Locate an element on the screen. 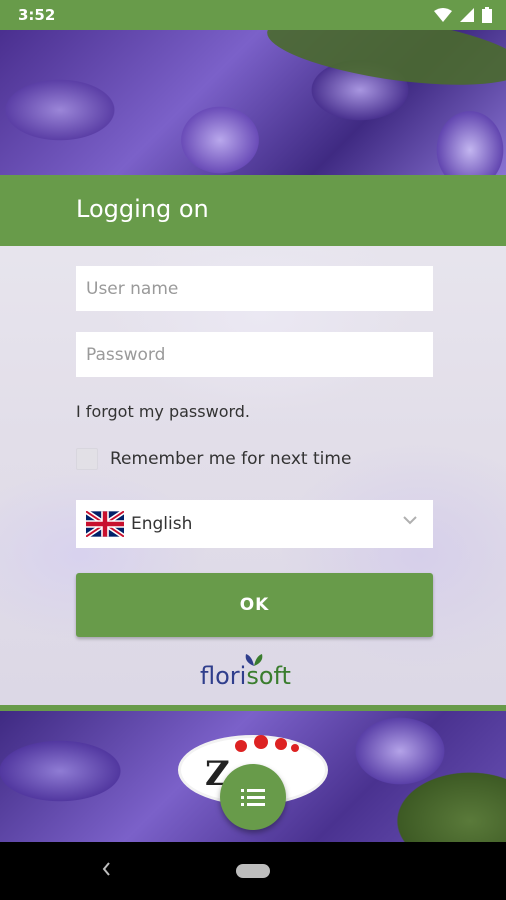 The height and width of the screenshot is (900, 506). florisoft-logo: flori soft is located at coordinates (245, 672).